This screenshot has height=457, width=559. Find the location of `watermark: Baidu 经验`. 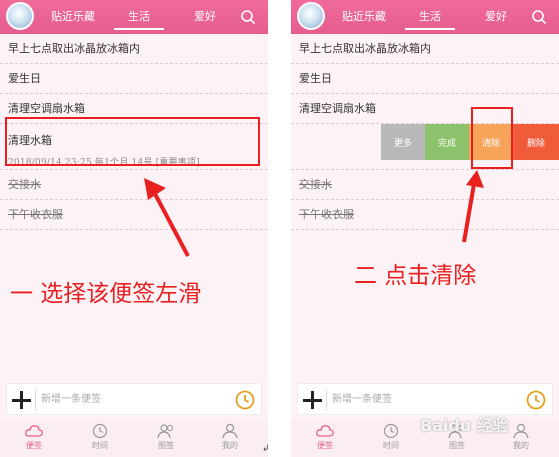

watermark: Baidu 经验 is located at coordinates (464, 425).